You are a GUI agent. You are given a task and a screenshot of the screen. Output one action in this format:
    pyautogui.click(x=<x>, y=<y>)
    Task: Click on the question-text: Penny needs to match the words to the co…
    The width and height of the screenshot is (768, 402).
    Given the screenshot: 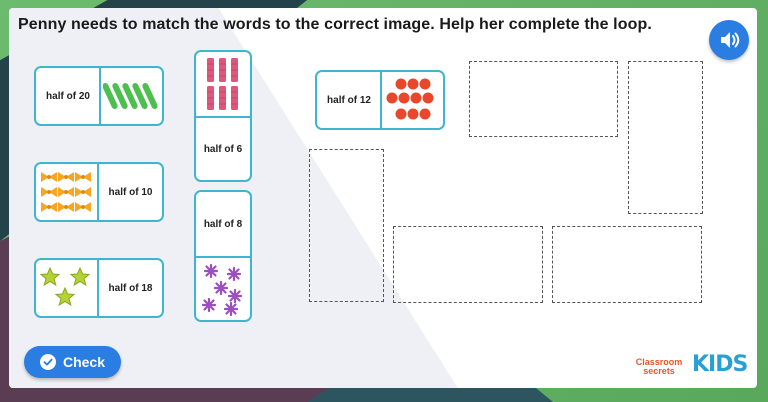 What is the action you would take?
    pyautogui.click(x=335, y=24)
    